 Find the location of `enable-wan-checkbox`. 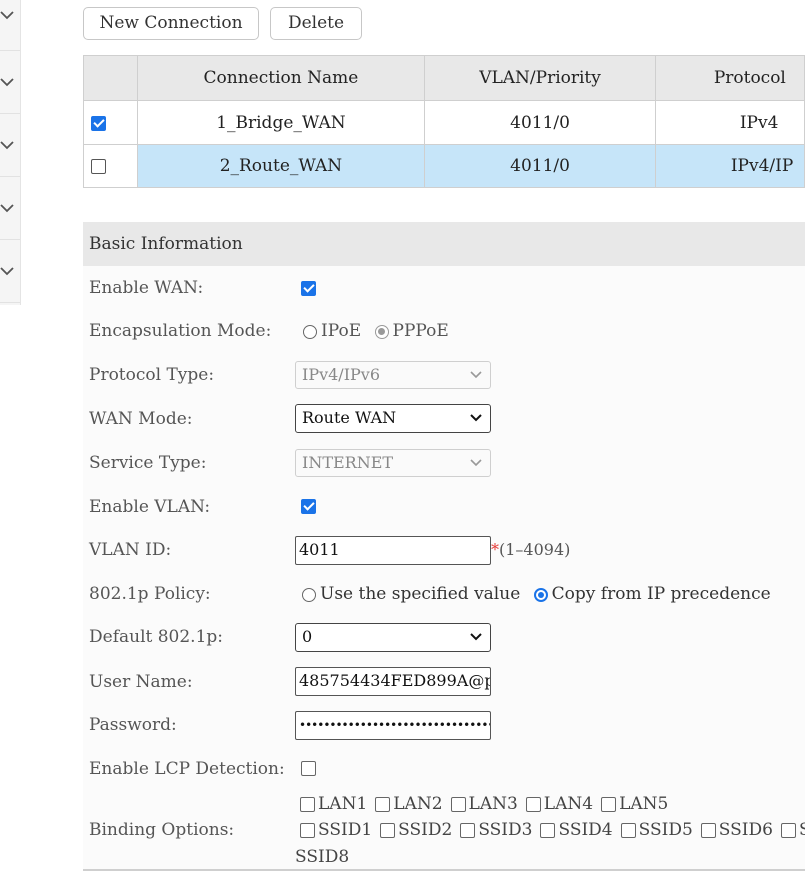

enable-wan-checkbox is located at coordinates (308, 288).